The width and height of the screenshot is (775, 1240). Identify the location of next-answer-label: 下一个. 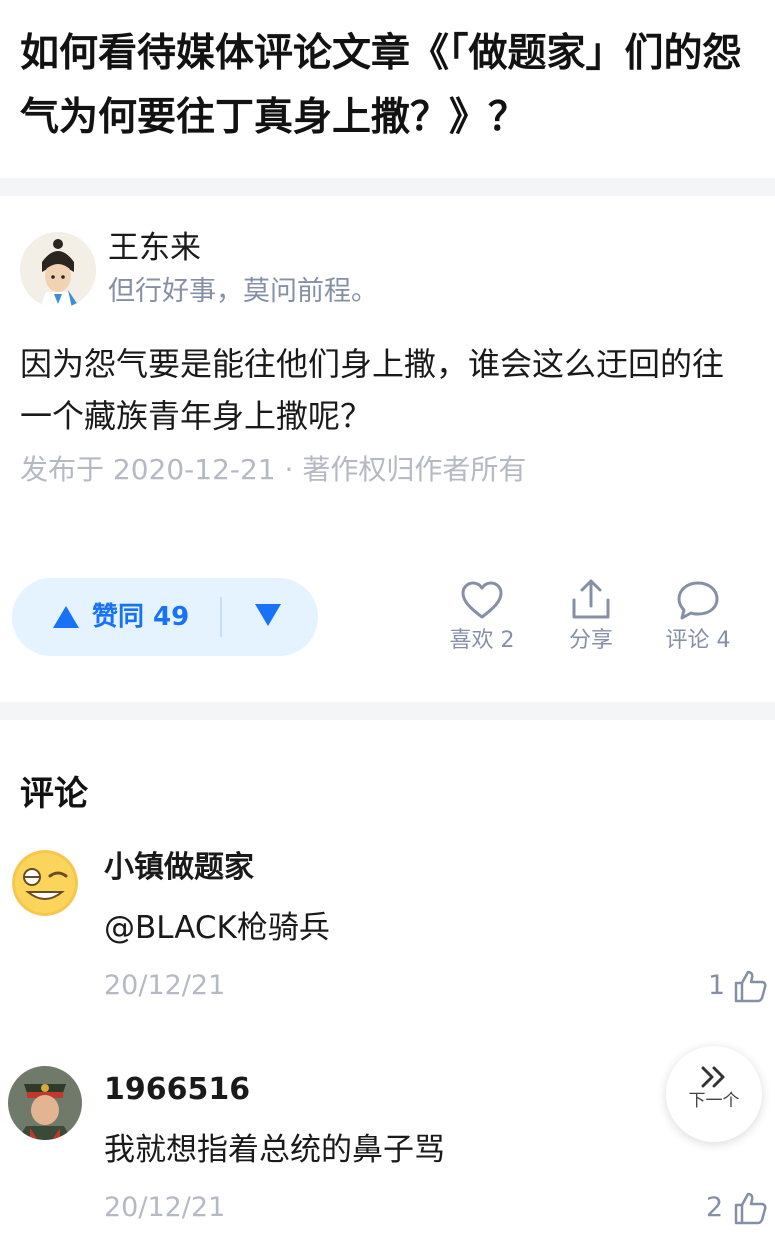
(714, 1101).